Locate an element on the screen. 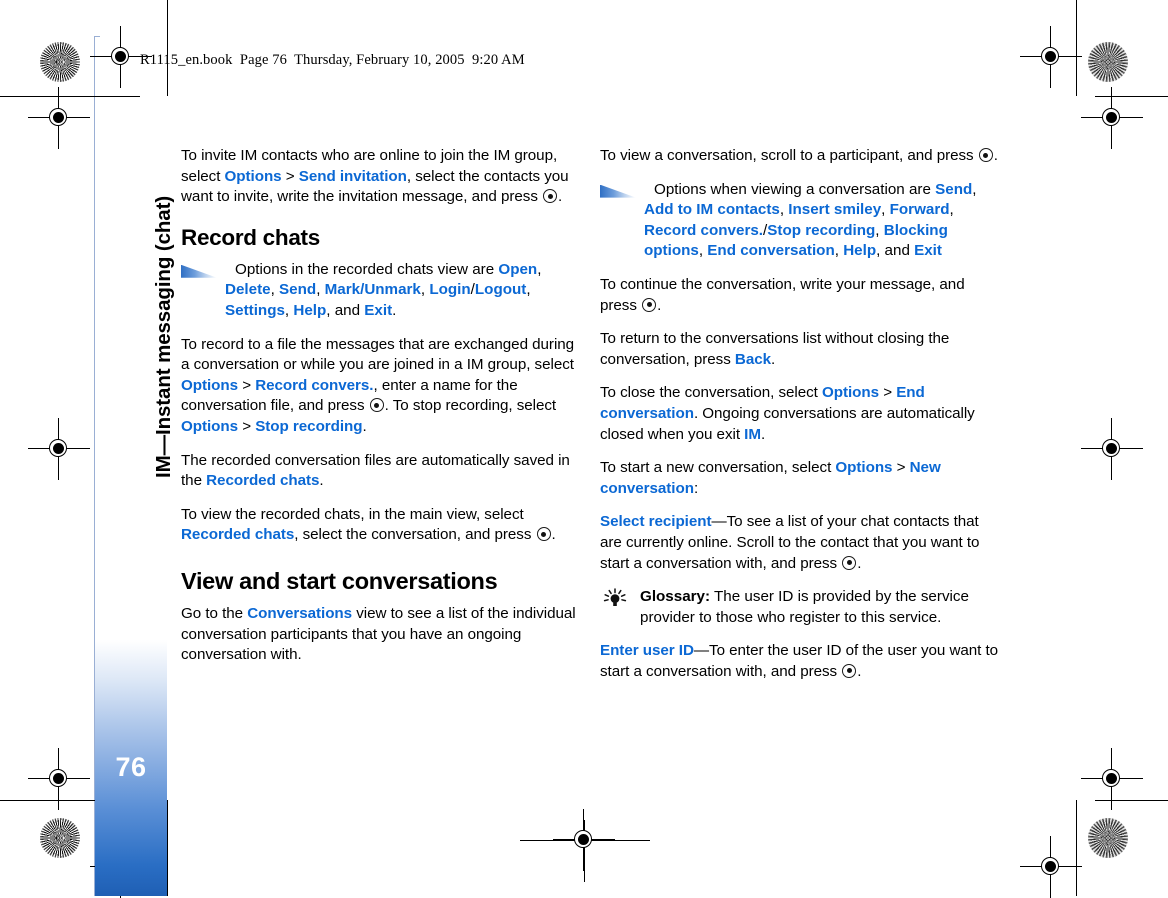 The width and height of the screenshot is (1168, 898). registration-mark-top-right is located at coordinates (1051, 57).